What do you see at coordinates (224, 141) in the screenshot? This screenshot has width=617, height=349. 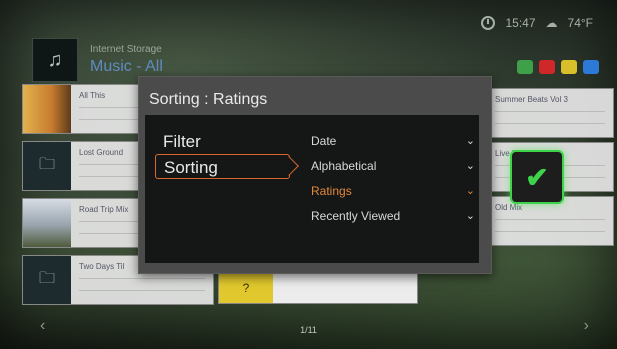 I see `menu-item-filter: Filter` at bounding box center [224, 141].